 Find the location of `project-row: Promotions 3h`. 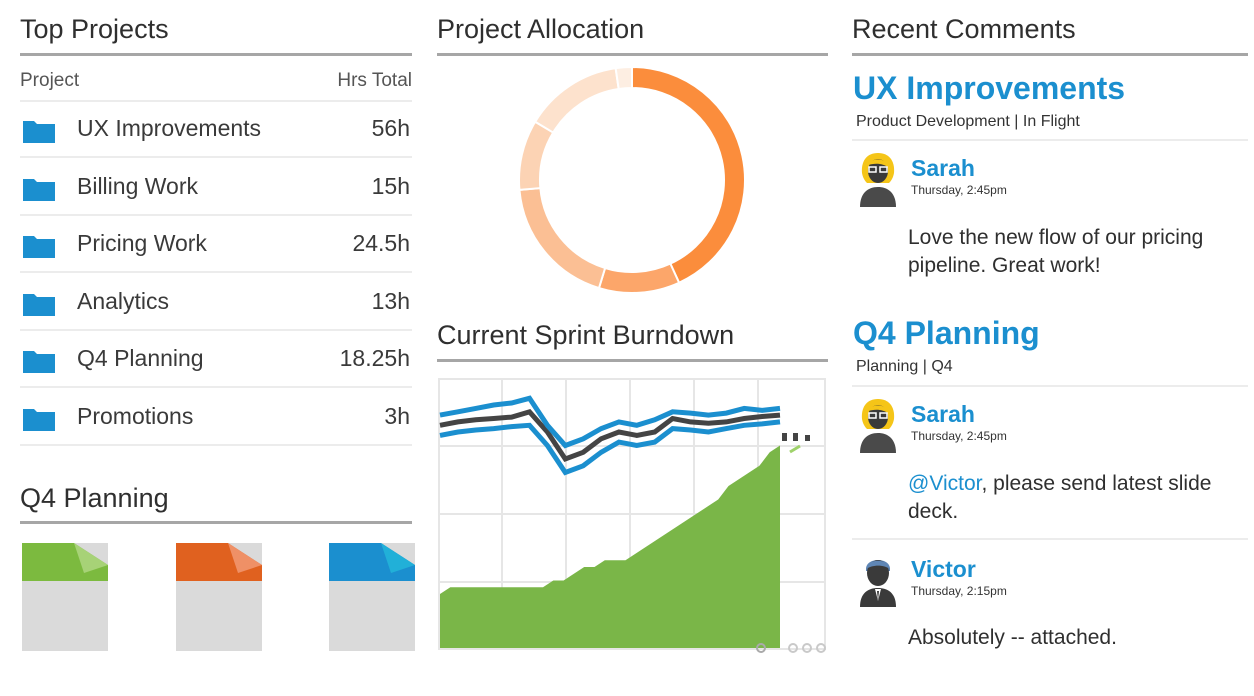

project-row: Promotions 3h is located at coordinates (216, 417).